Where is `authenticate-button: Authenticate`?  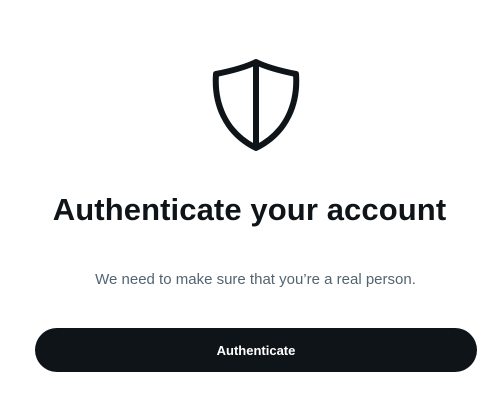
authenticate-button: Authenticate is located at coordinates (256, 350).